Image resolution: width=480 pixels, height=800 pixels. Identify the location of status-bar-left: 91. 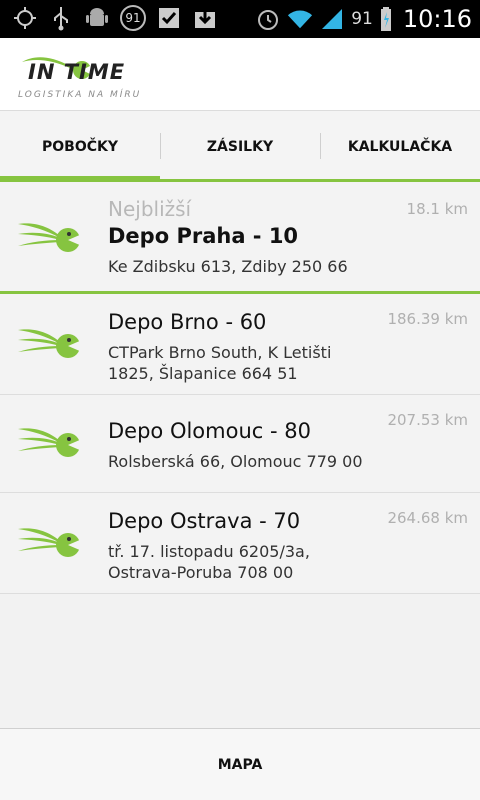
(115, 18).